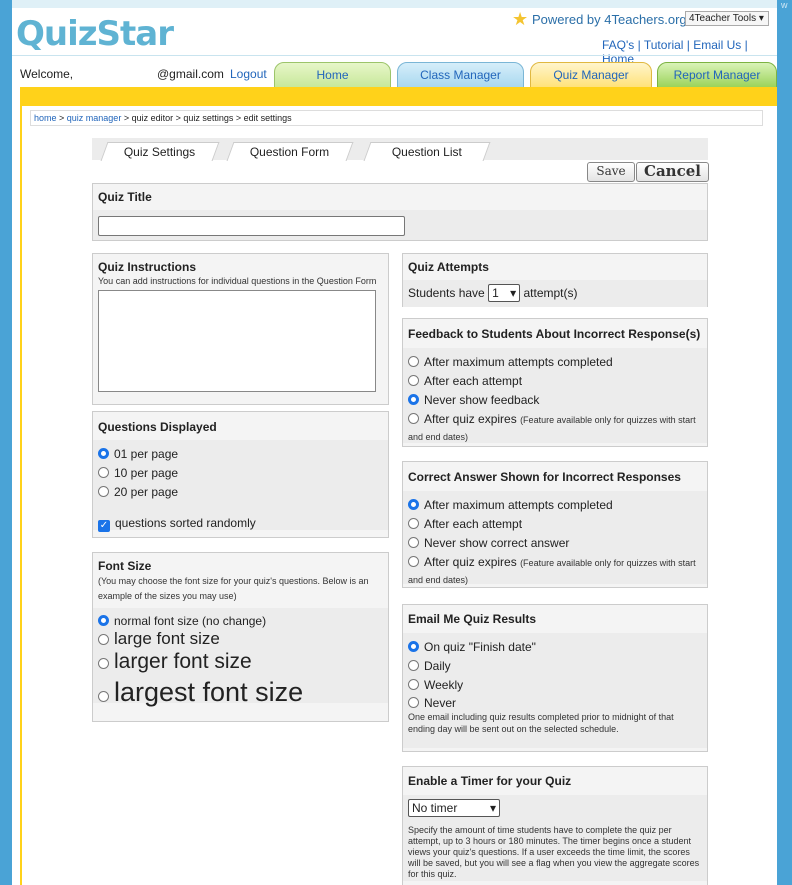  Describe the element at coordinates (103, 639) in the screenshot. I see `radio-font-large` at that location.